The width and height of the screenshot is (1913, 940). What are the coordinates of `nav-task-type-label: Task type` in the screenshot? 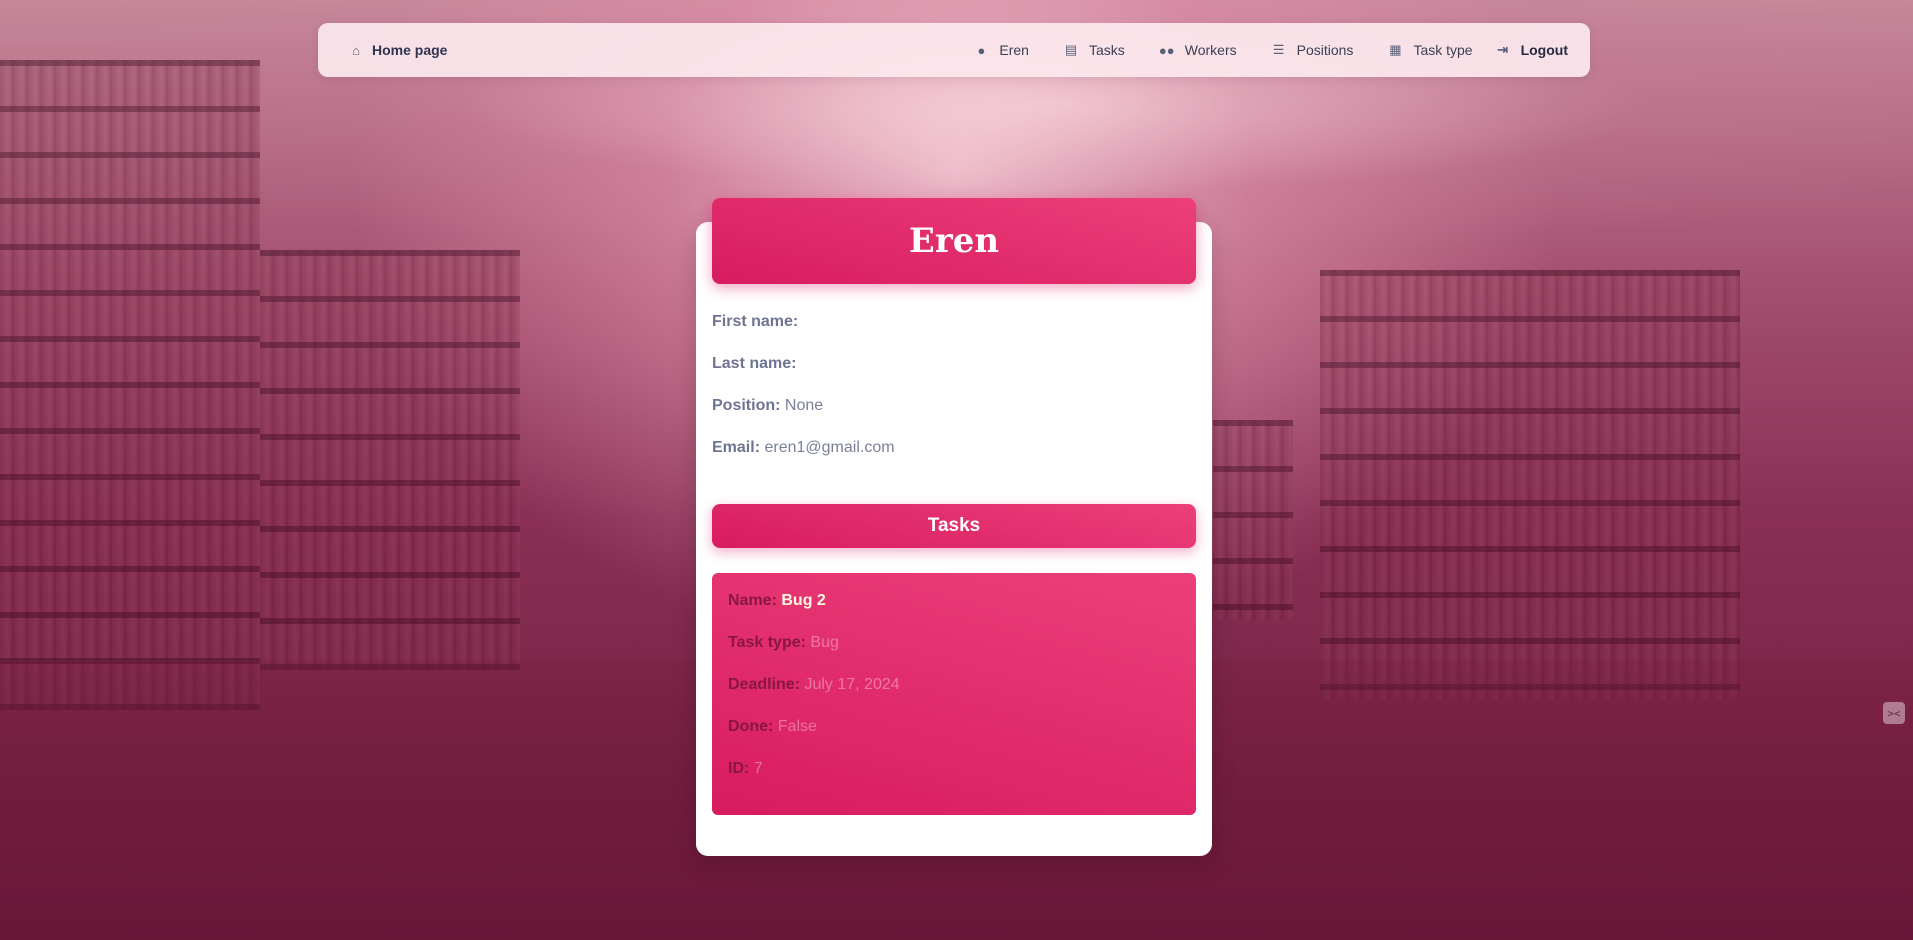 It's located at (1443, 50).